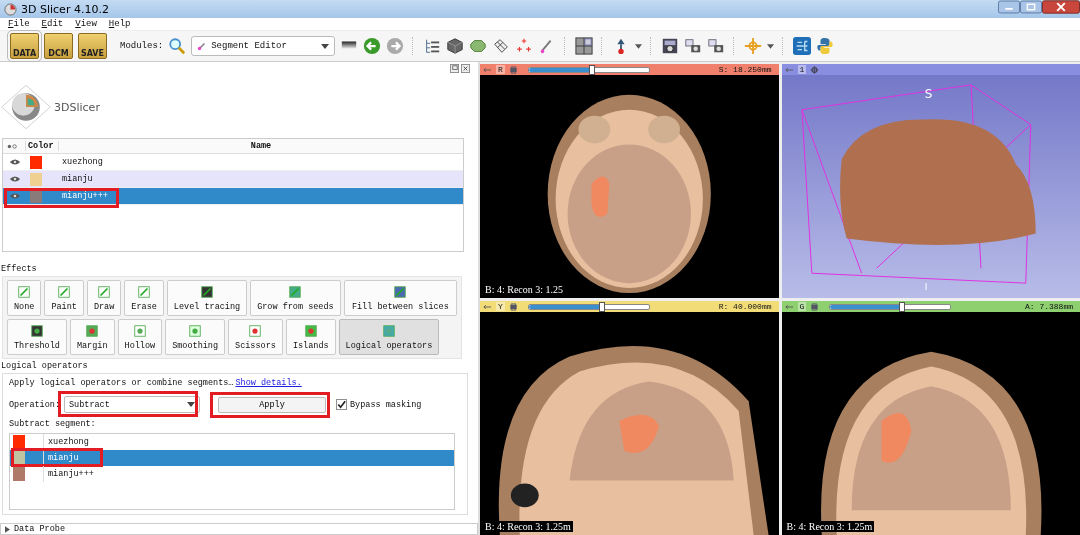 This screenshot has height=535, width=1080. I want to click on module-dropdown: Segment Editor, so click(263, 46).